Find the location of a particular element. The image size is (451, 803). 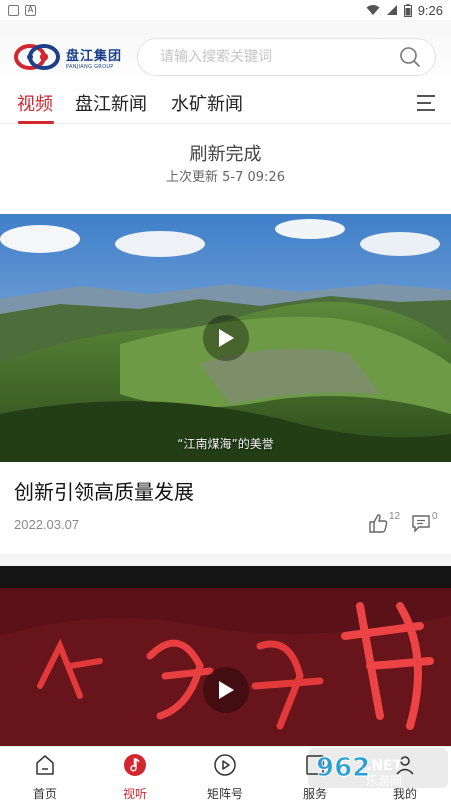

logo-cn: 盘江集团 is located at coordinates (94, 56).